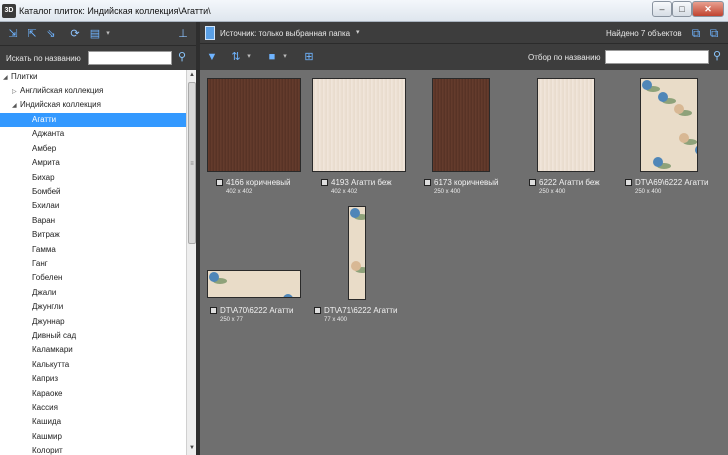 Image resolution: width=728 pixels, height=455 pixels. What do you see at coordinates (285, 57) in the screenshot?
I see `tile-size-dropdown-icon: ▾` at bounding box center [285, 57].